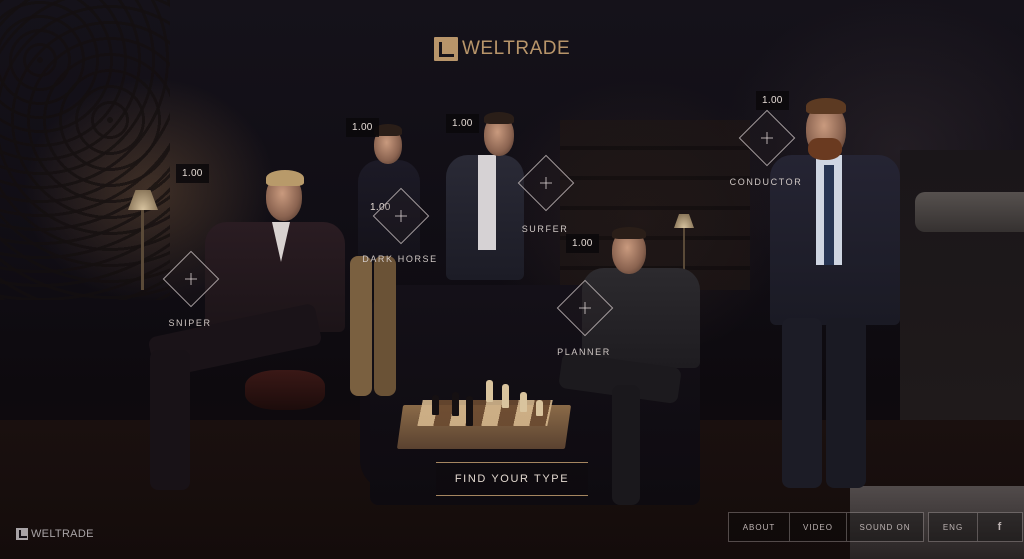 This screenshot has width=1024, height=559. I want to click on table-lamp-stand, so click(142, 250).